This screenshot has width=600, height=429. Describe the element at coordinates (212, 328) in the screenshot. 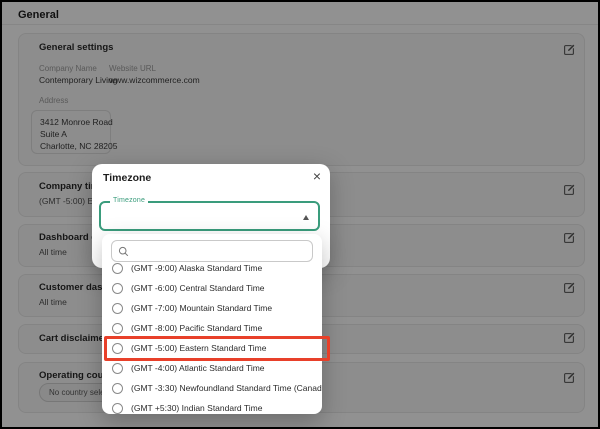

I see `timezone-option: (GMT -8:00) Pacific Standard Time` at that location.